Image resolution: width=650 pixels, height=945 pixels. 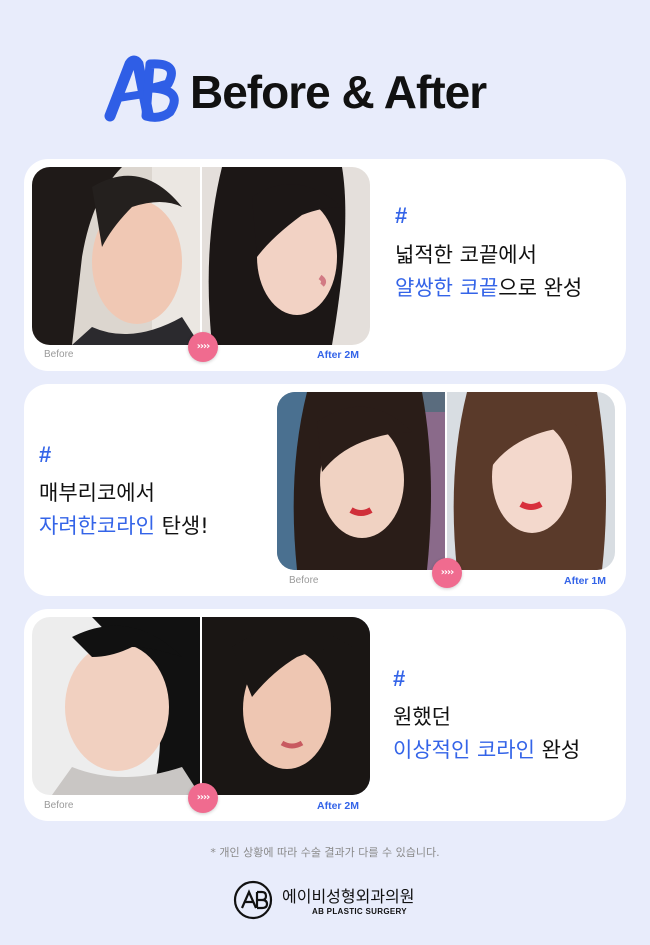 I want to click on caption-line-2: 얄쌍한 코끝으로 완성, so click(x=488, y=287).